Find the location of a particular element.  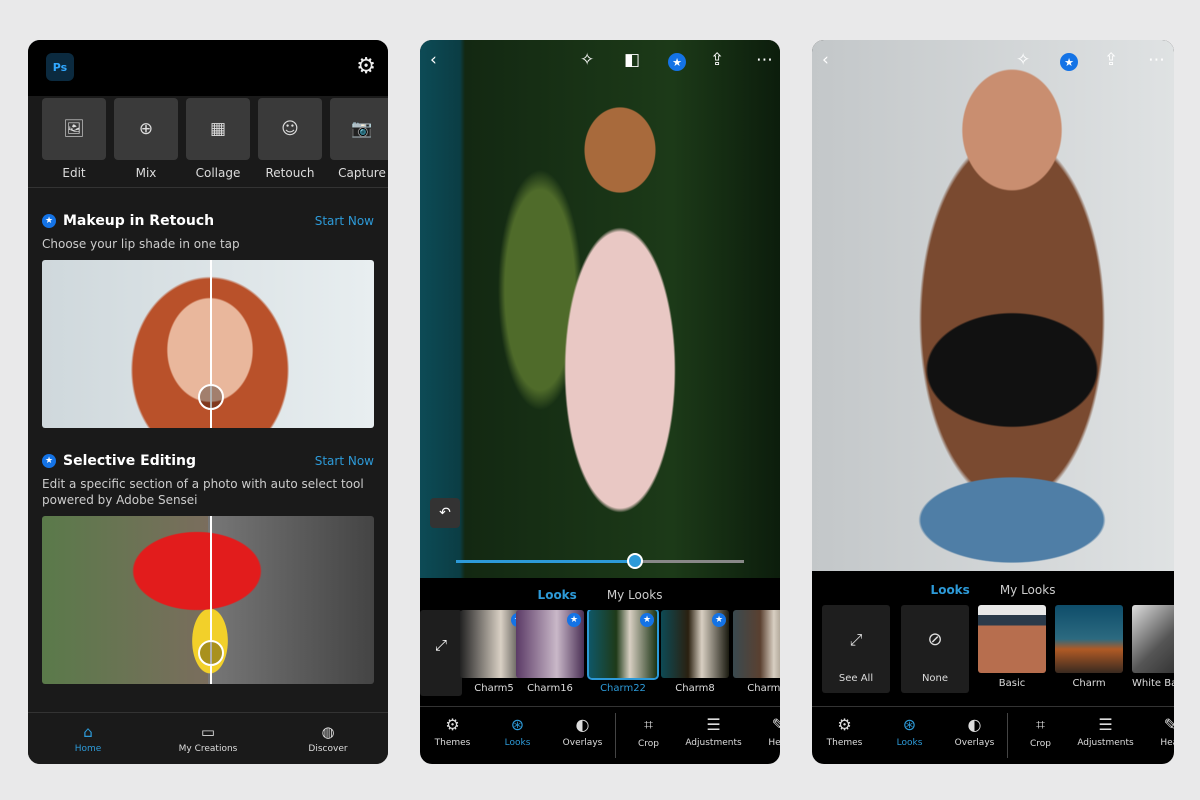

look-label: Charm7 is located at coordinates (763, 688).